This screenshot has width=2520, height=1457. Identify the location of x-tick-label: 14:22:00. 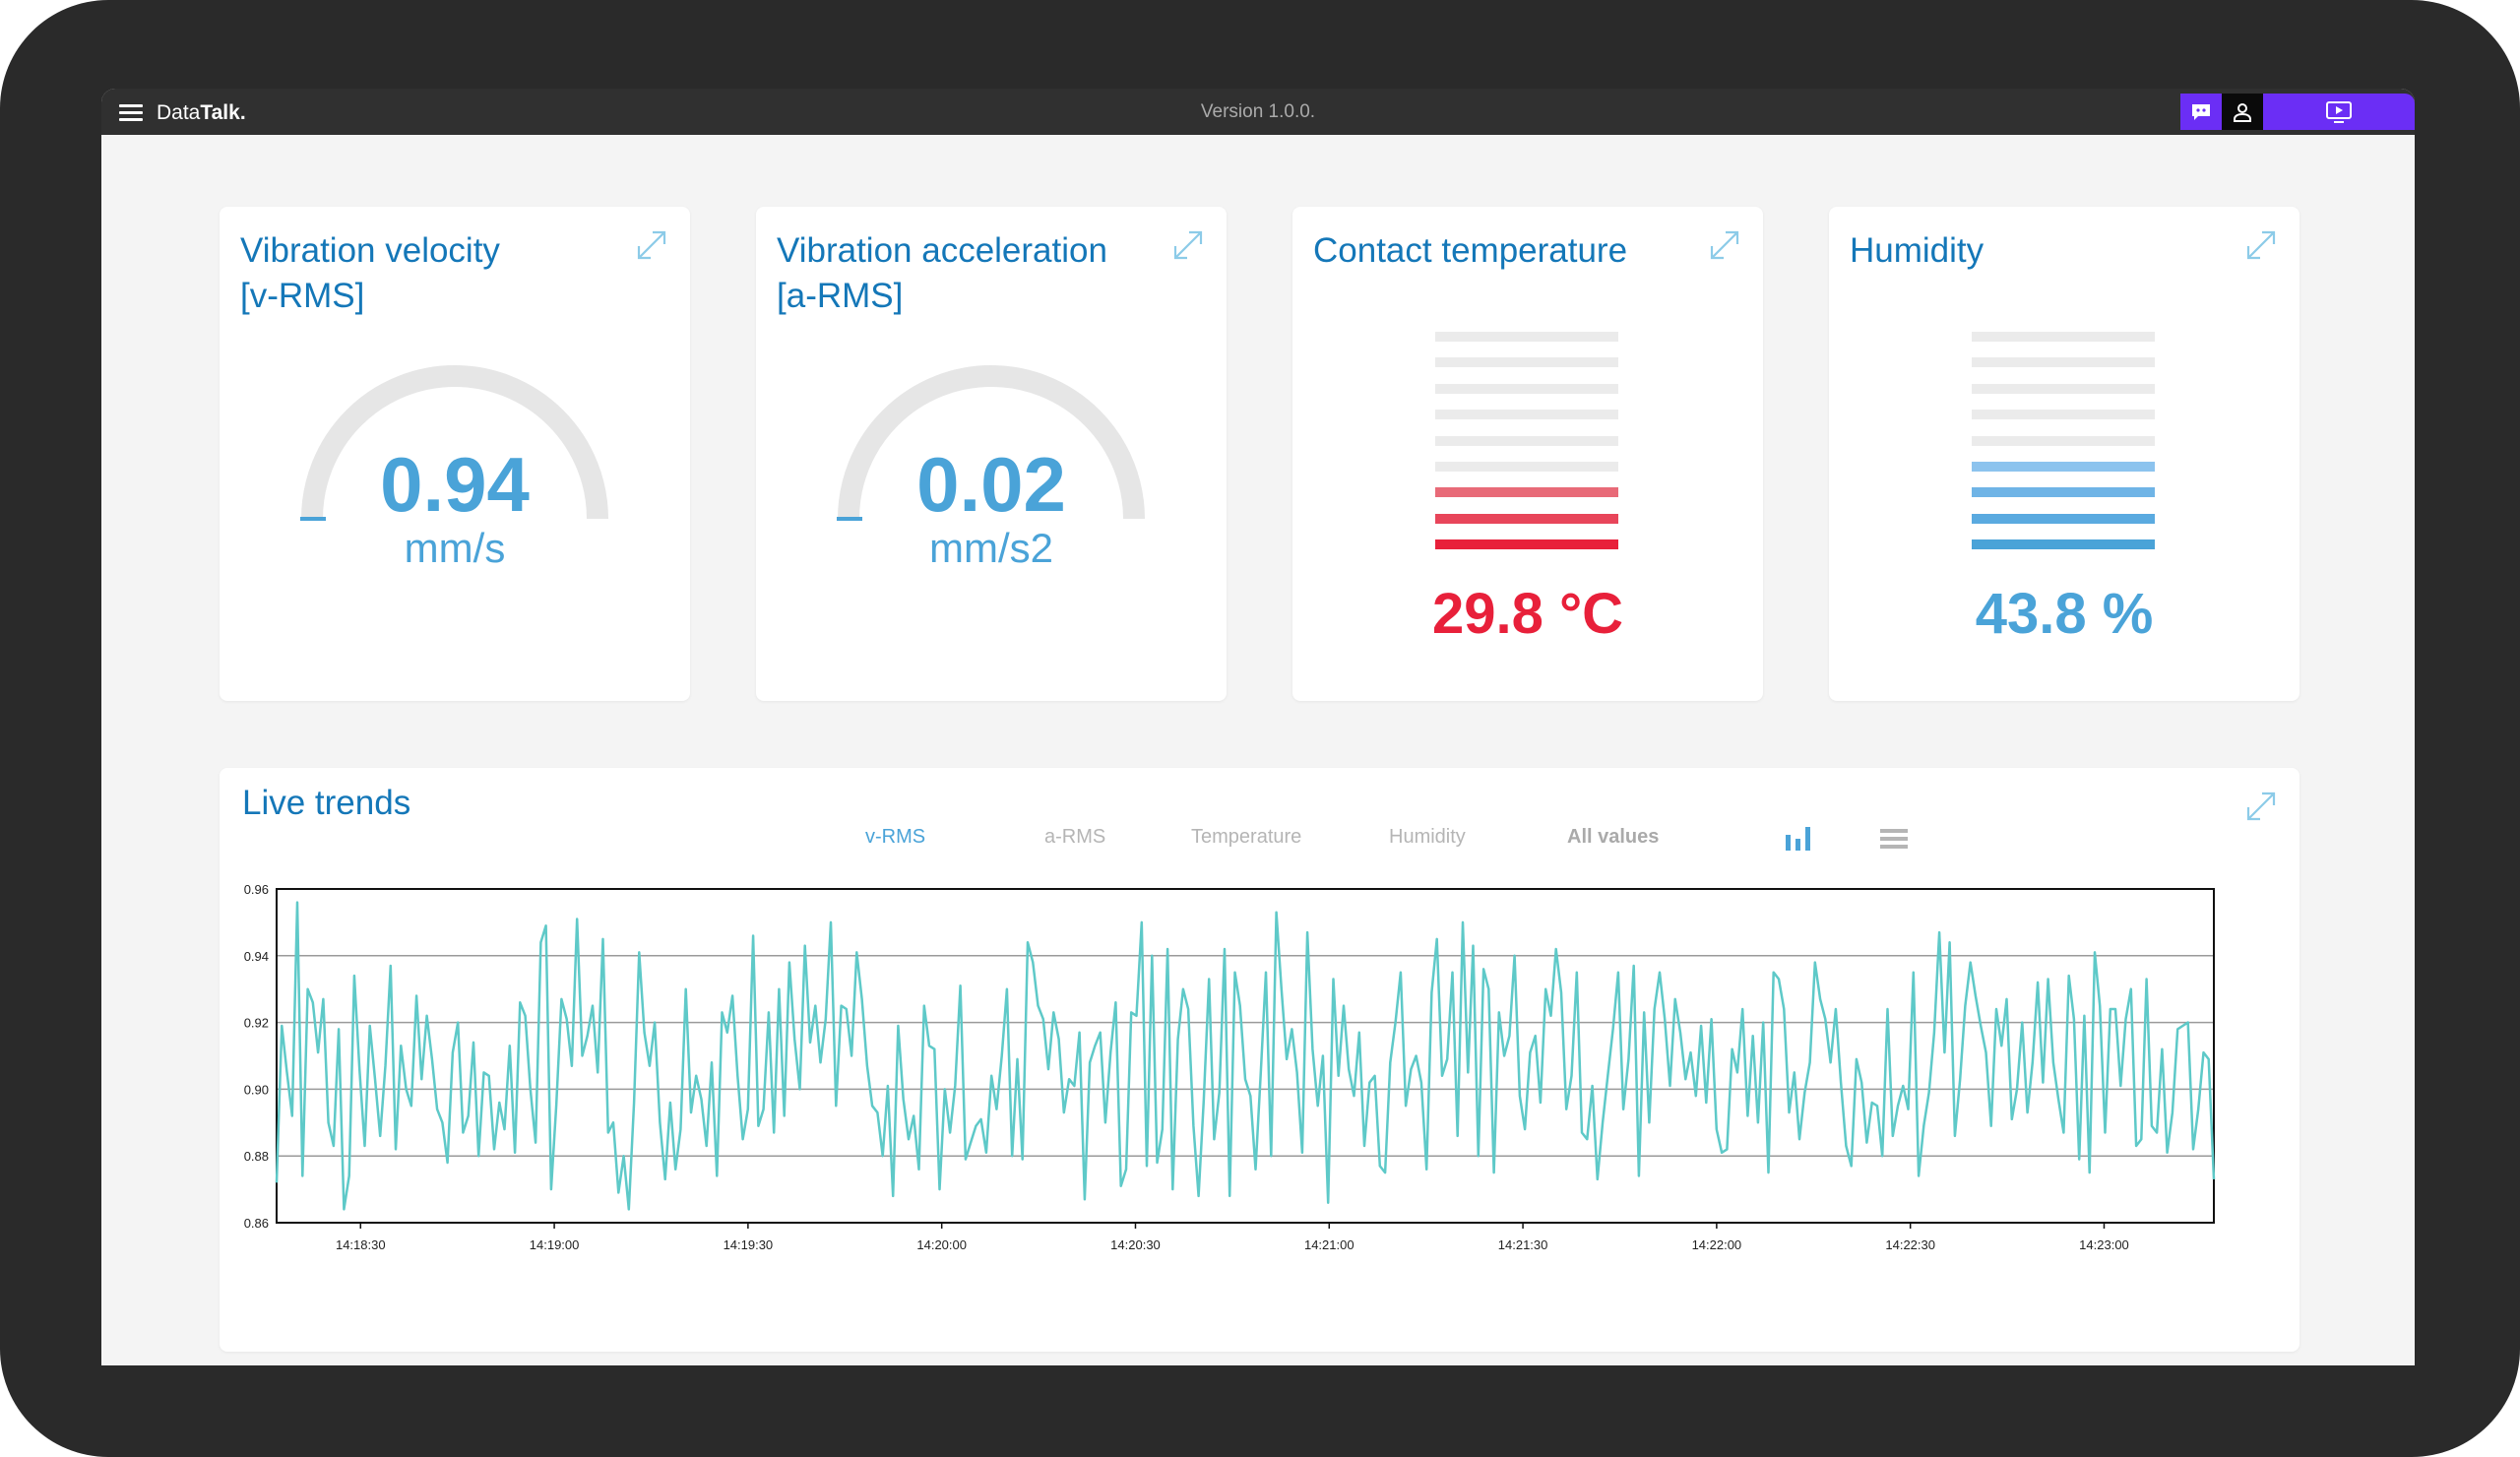
(1717, 1244).